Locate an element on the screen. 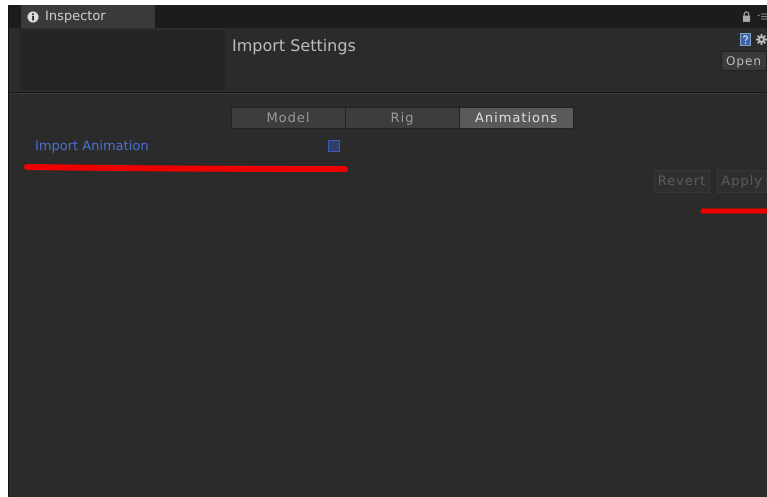 Image resolution: width=767 pixels, height=497 pixels. tab: Rig is located at coordinates (402, 118).